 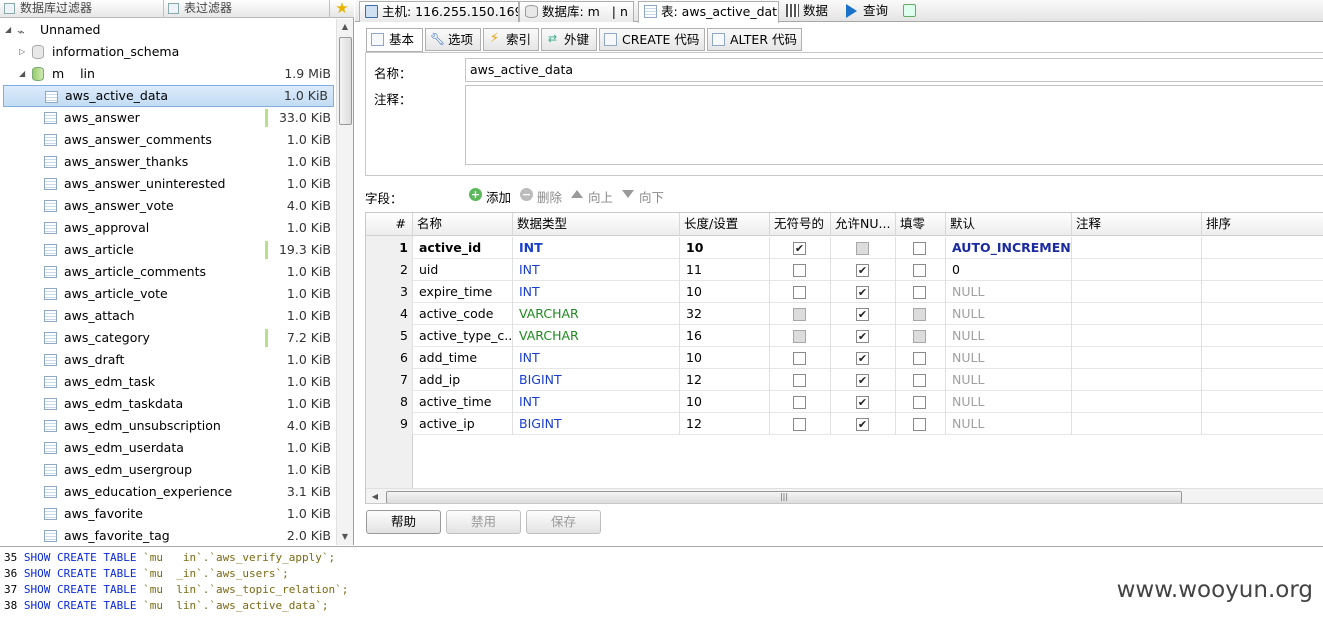 What do you see at coordinates (463, 224) in the screenshot?
I see `grid-header-cell: 名称` at bounding box center [463, 224].